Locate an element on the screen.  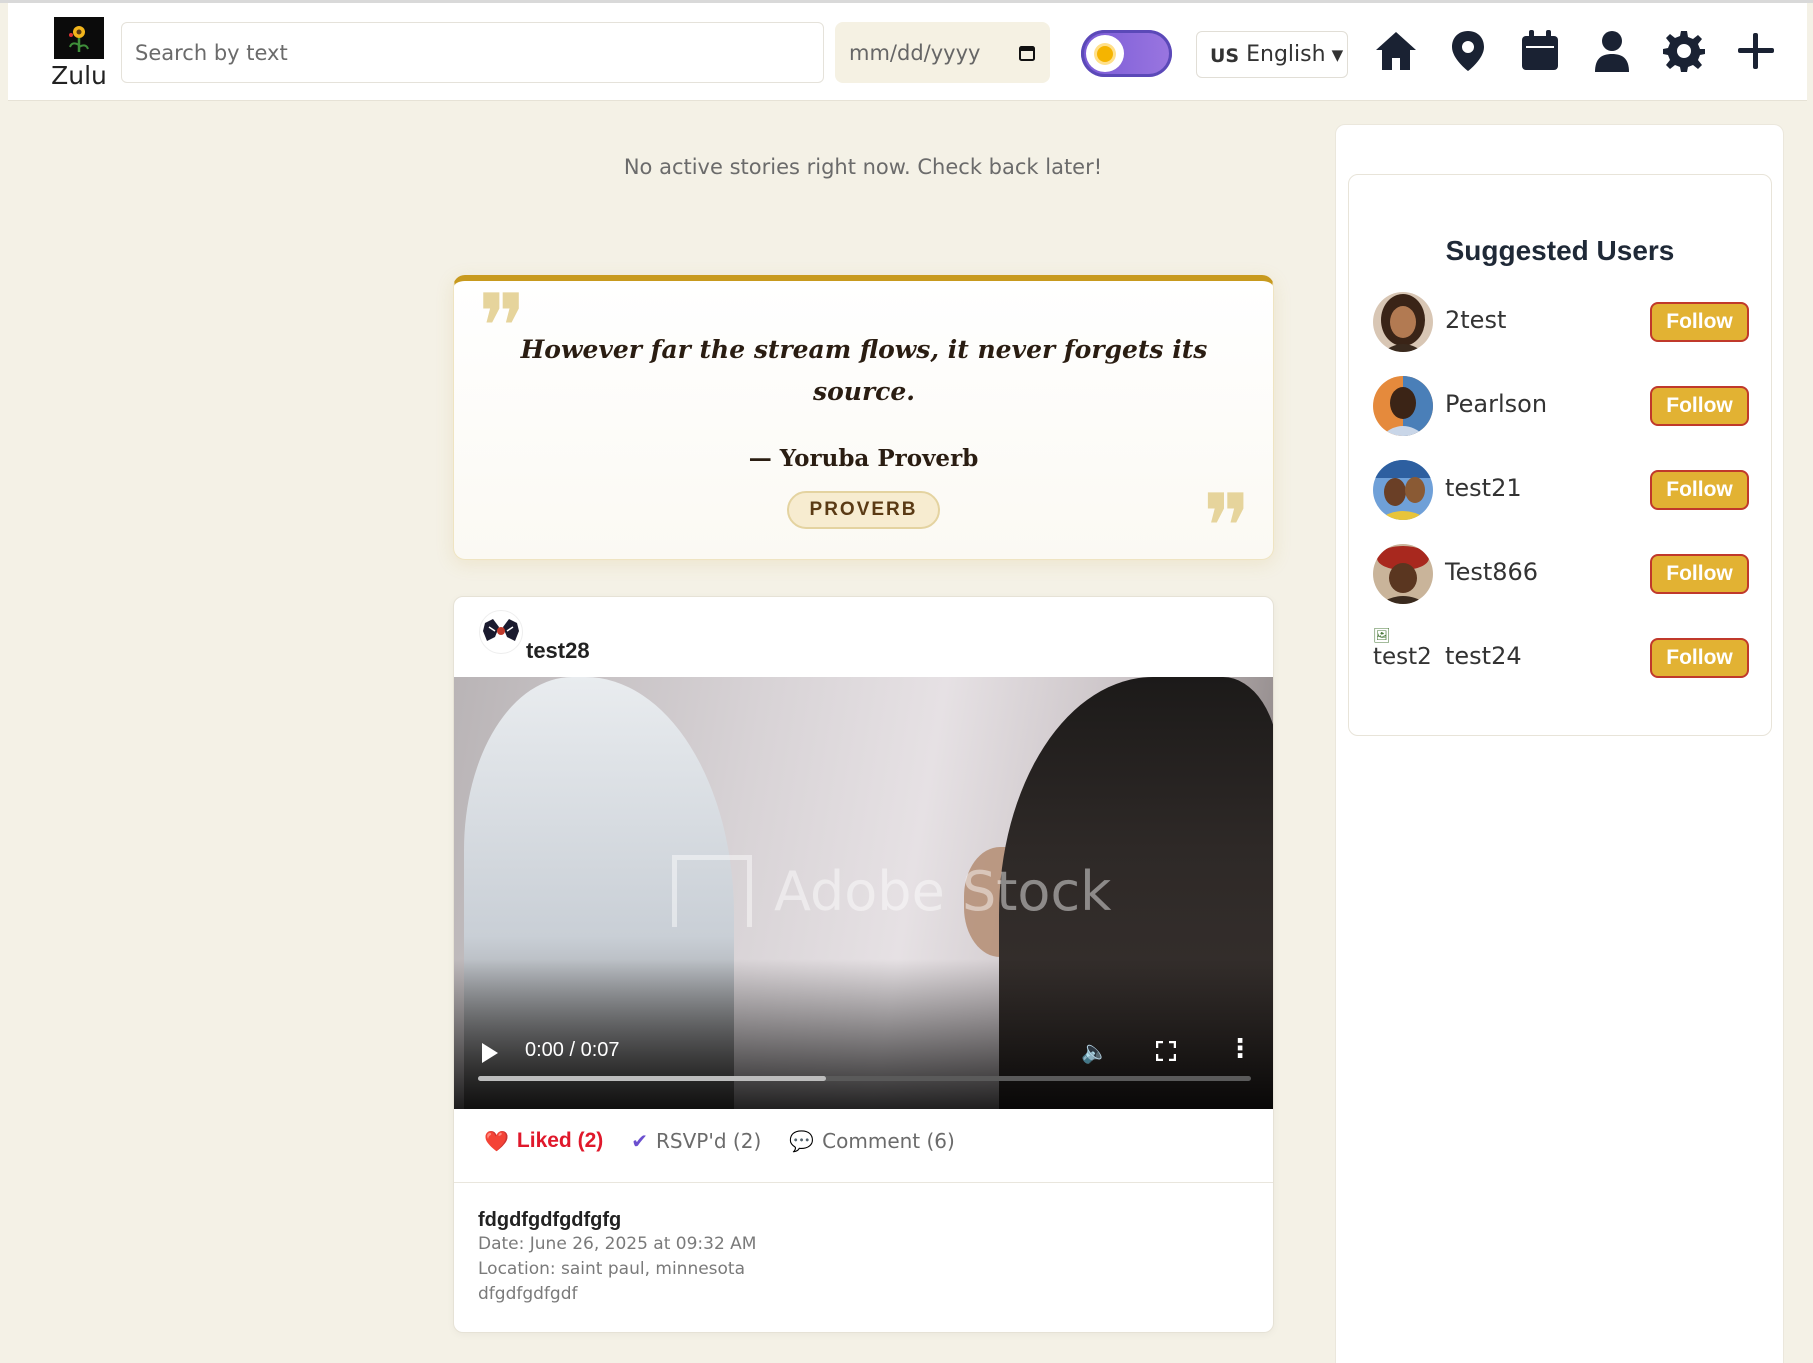
suggested-user-name: test24 is located at coordinates (1483, 656).